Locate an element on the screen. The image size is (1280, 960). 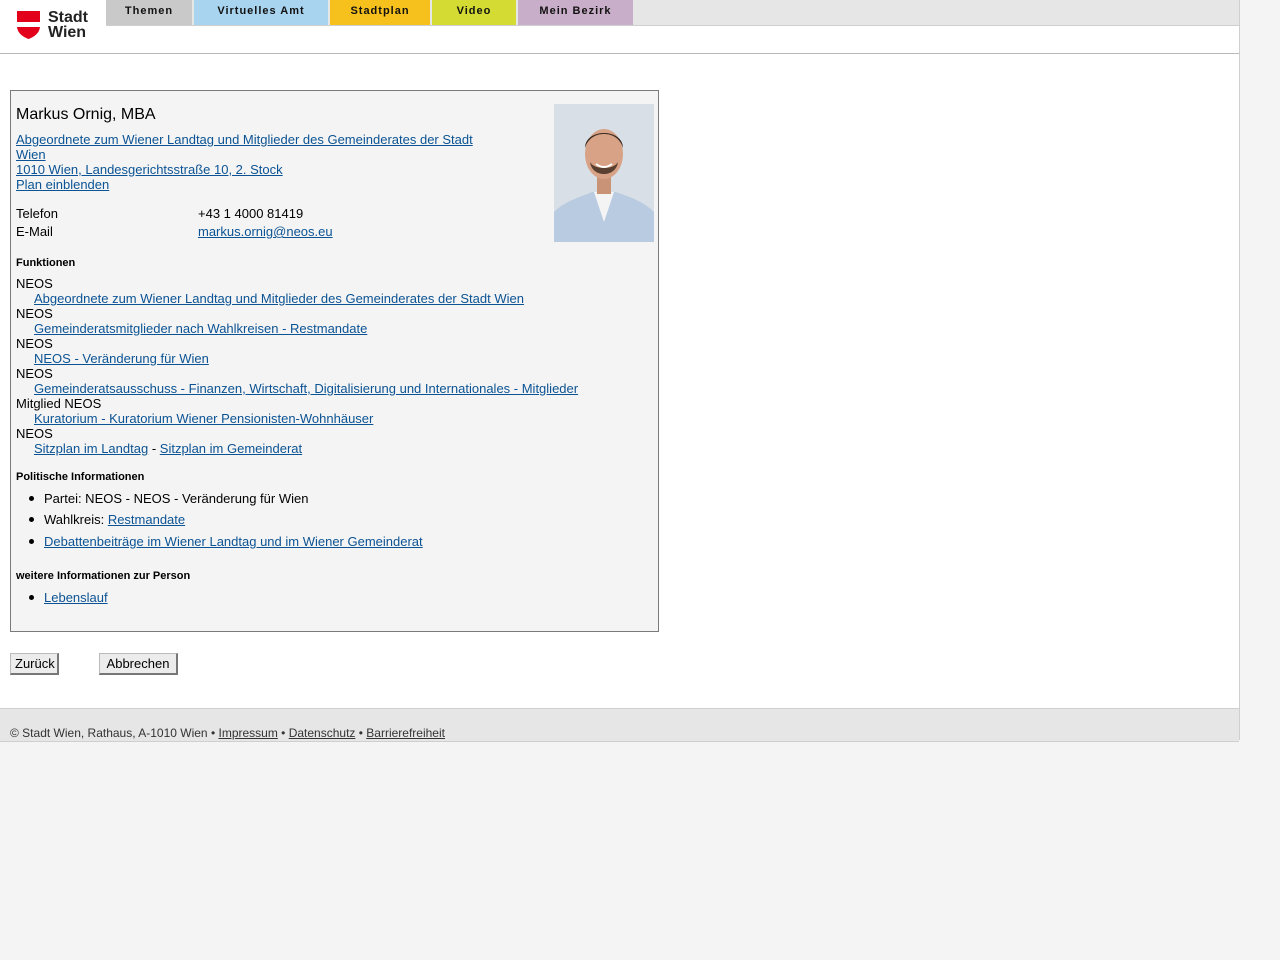
email-link: markus.ornig@neos.eu is located at coordinates (265, 231).